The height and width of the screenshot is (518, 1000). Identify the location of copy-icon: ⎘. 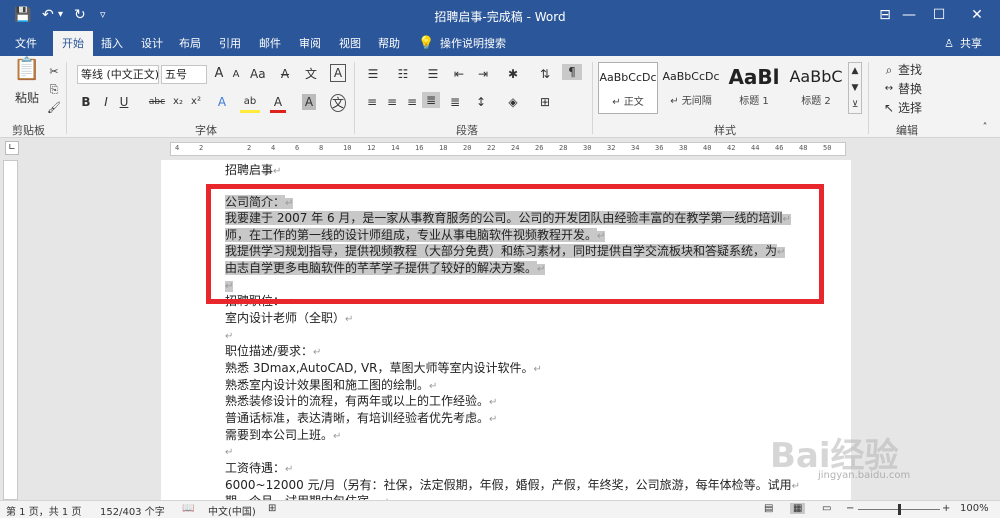
(54, 90).